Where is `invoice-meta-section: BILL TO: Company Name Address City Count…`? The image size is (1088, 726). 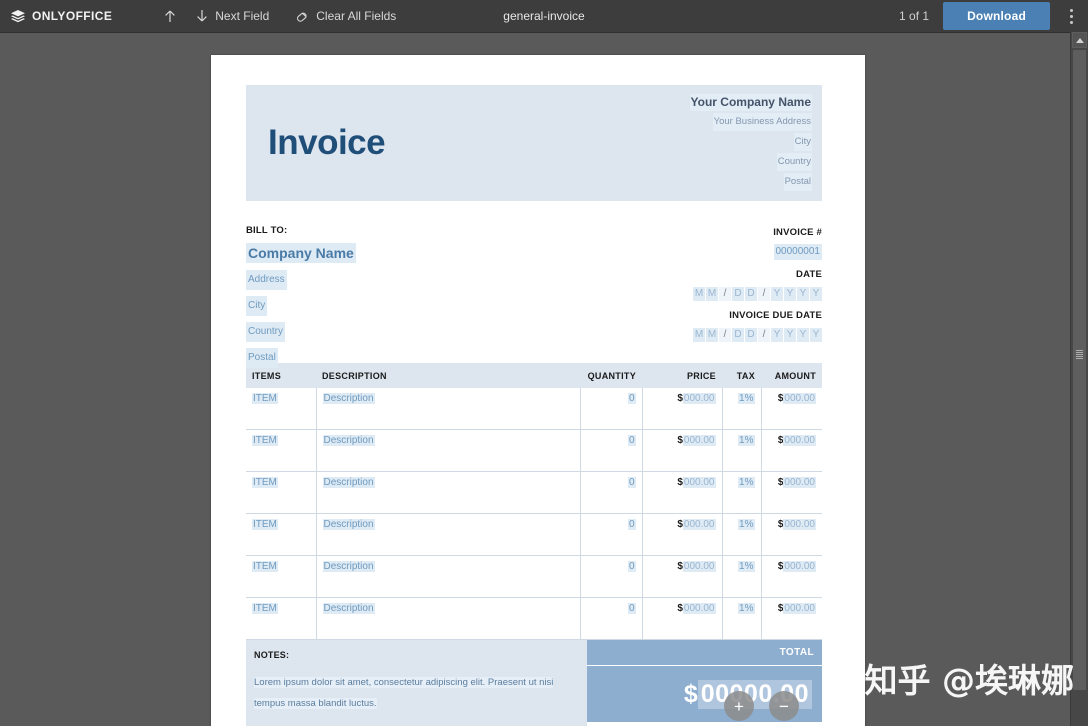 invoice-meta-section: BILL TO: Company Name Address City Count… is located at coordinates (534, 296).